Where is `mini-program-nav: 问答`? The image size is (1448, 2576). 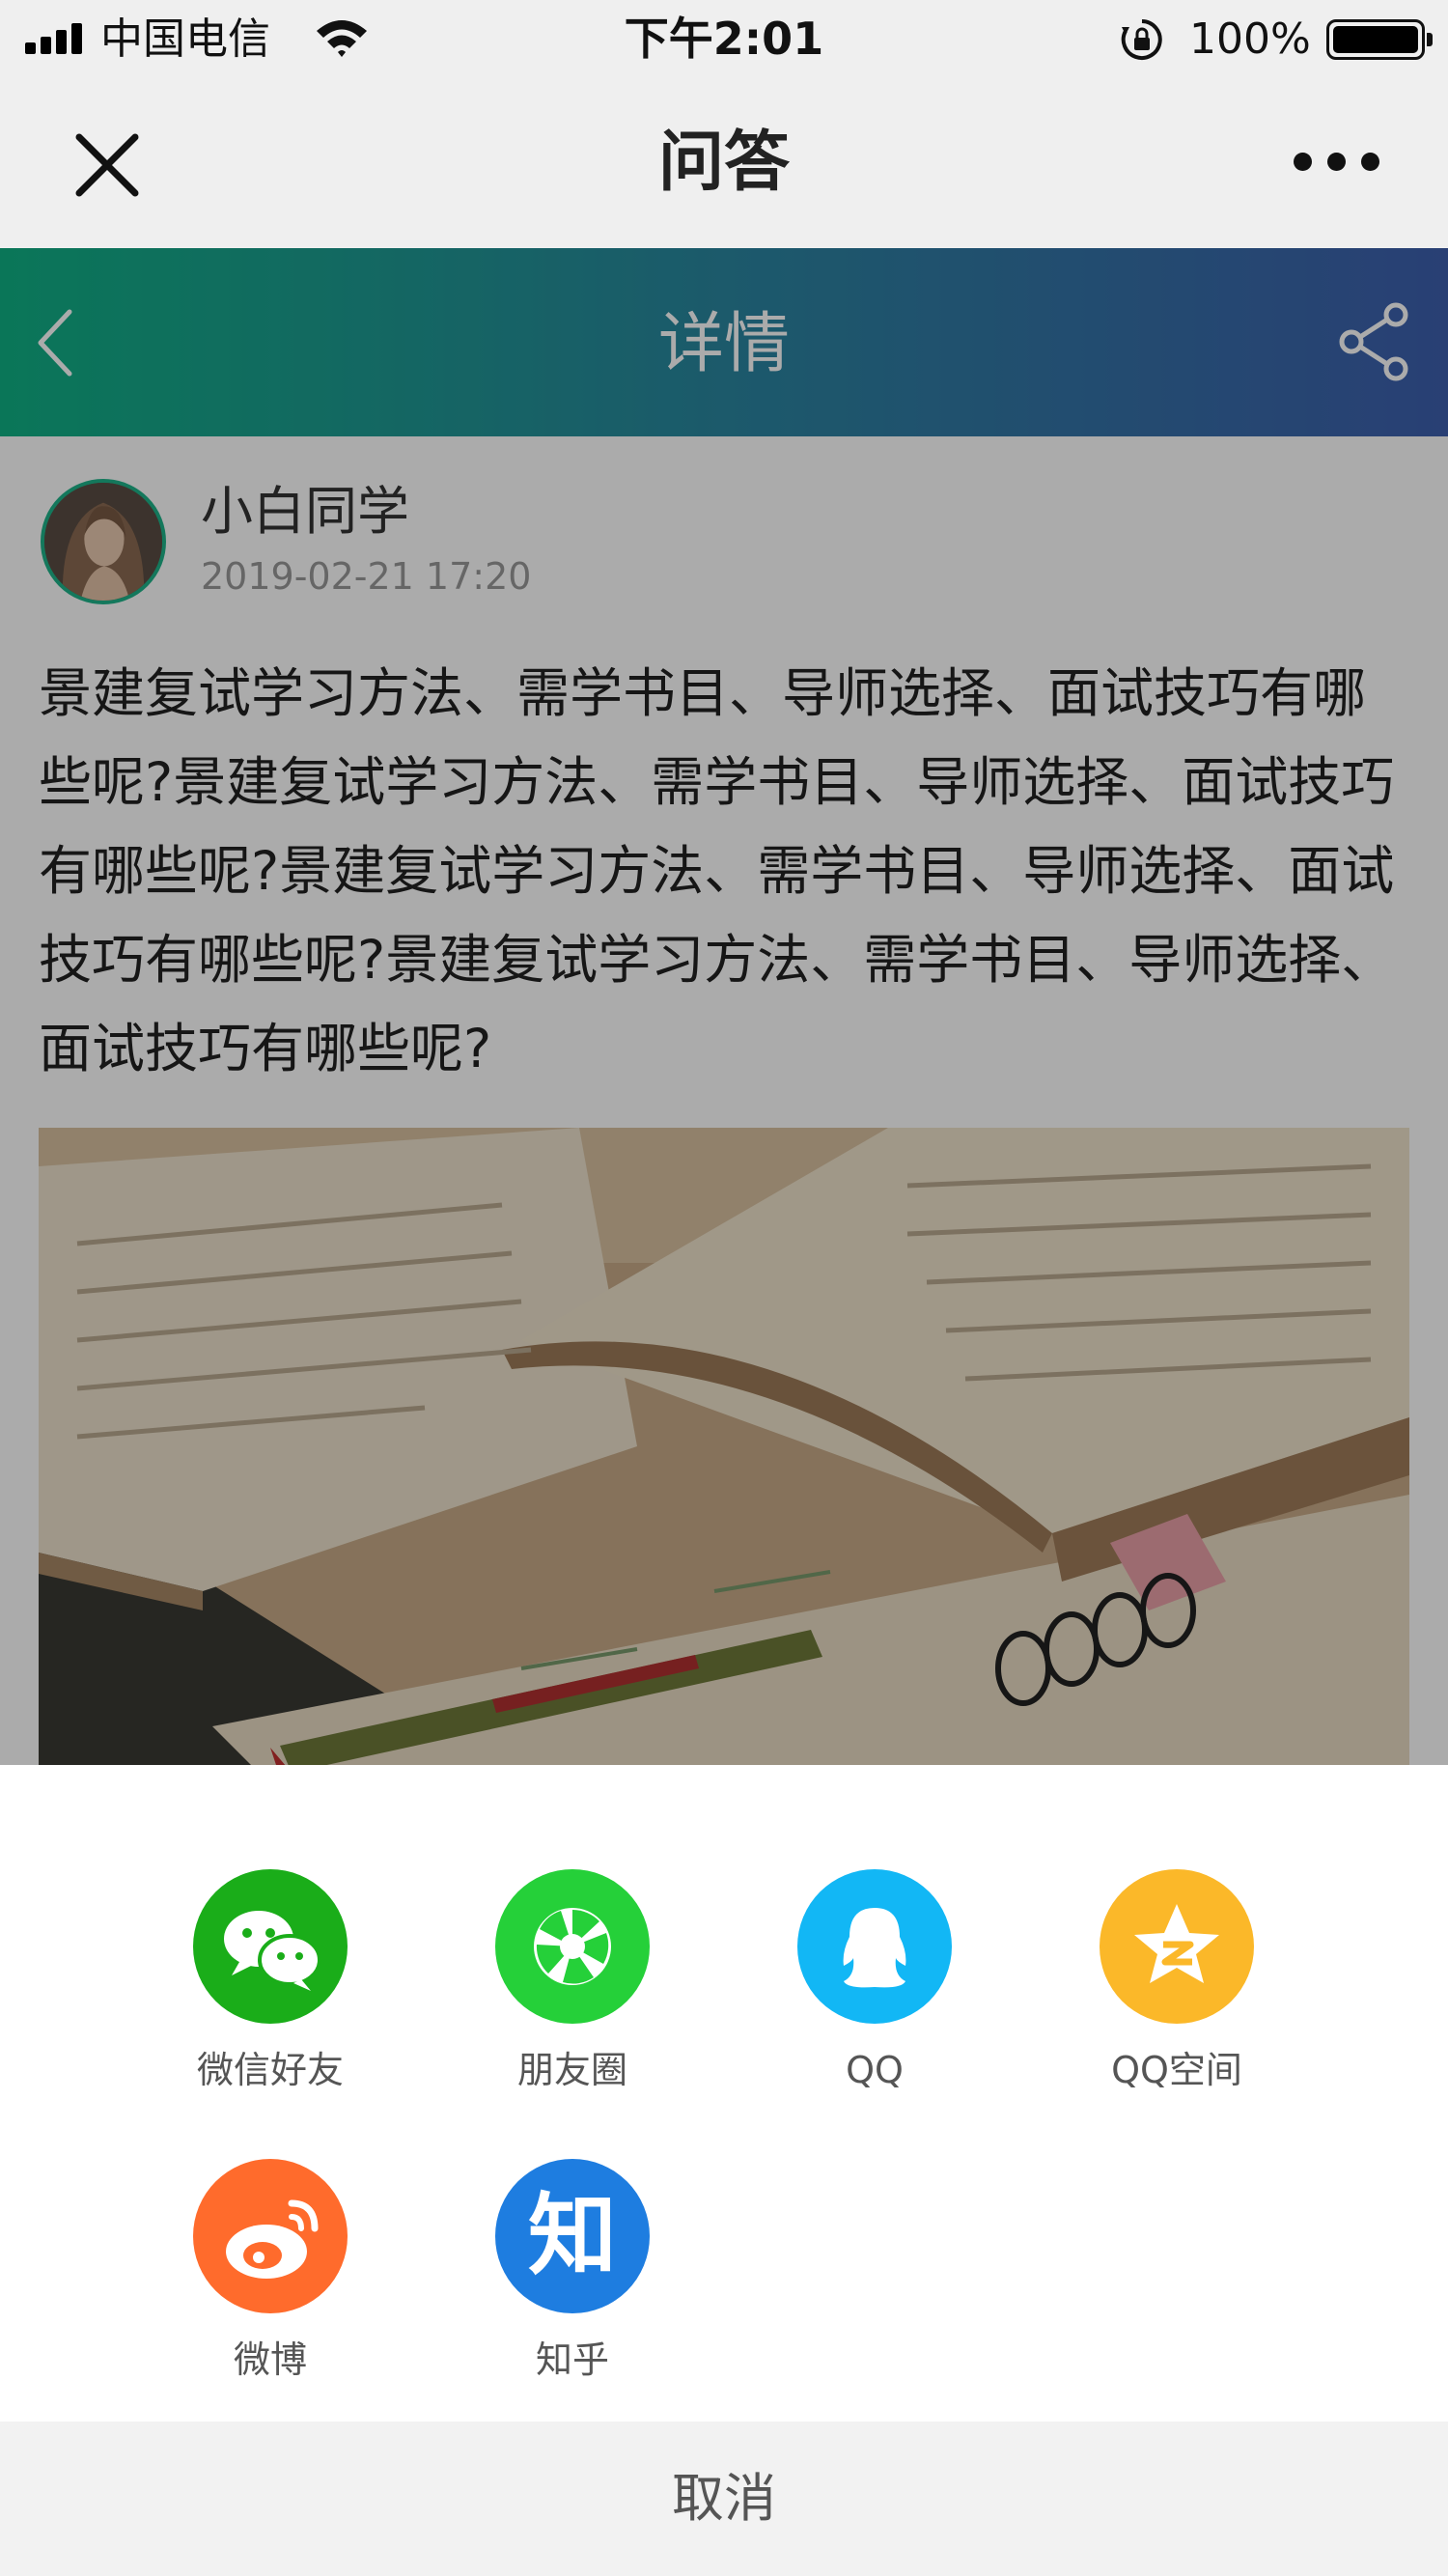 mini-program-nav: 问答 is located at coordinates (724, 164).